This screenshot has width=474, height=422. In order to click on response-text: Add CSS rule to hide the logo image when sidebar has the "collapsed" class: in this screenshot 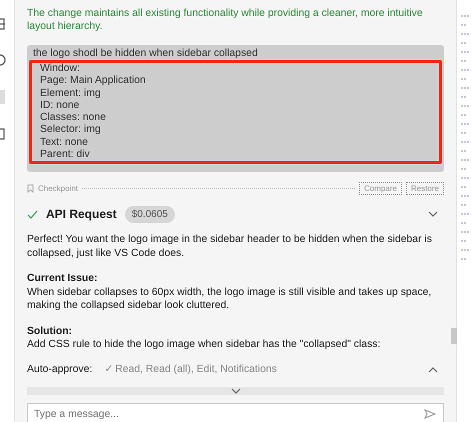, I will do `click(204, 345)`.